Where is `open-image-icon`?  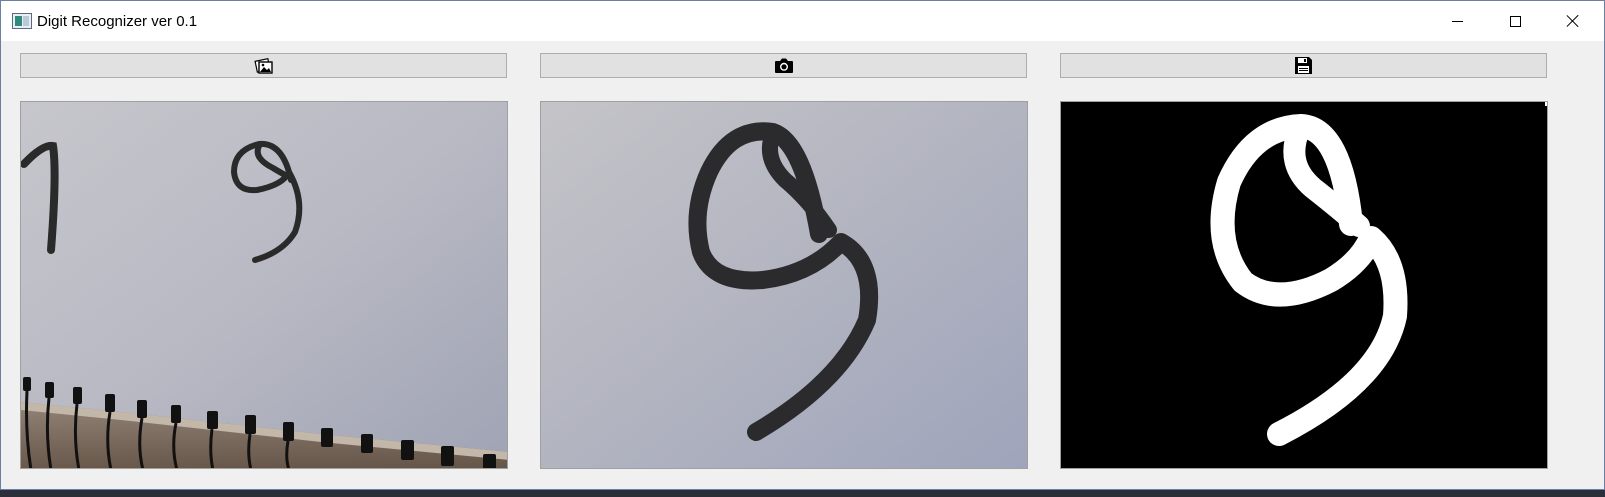 open-image-icon is located at coordinates (263, 65).